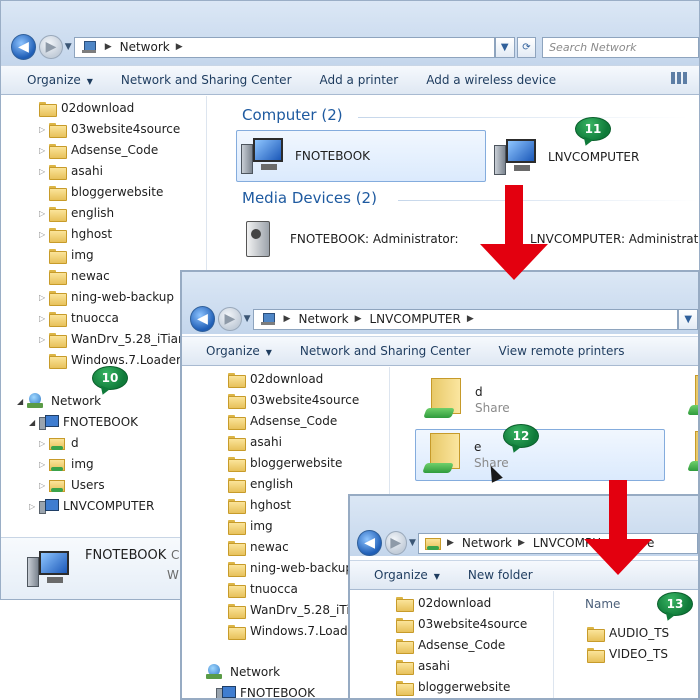 This screenshot has height=700, width=700. What do you see at coordinates (542, 400) in the screenshot?
I see `share-item-d: d Share` at bounding box center [542, 400].